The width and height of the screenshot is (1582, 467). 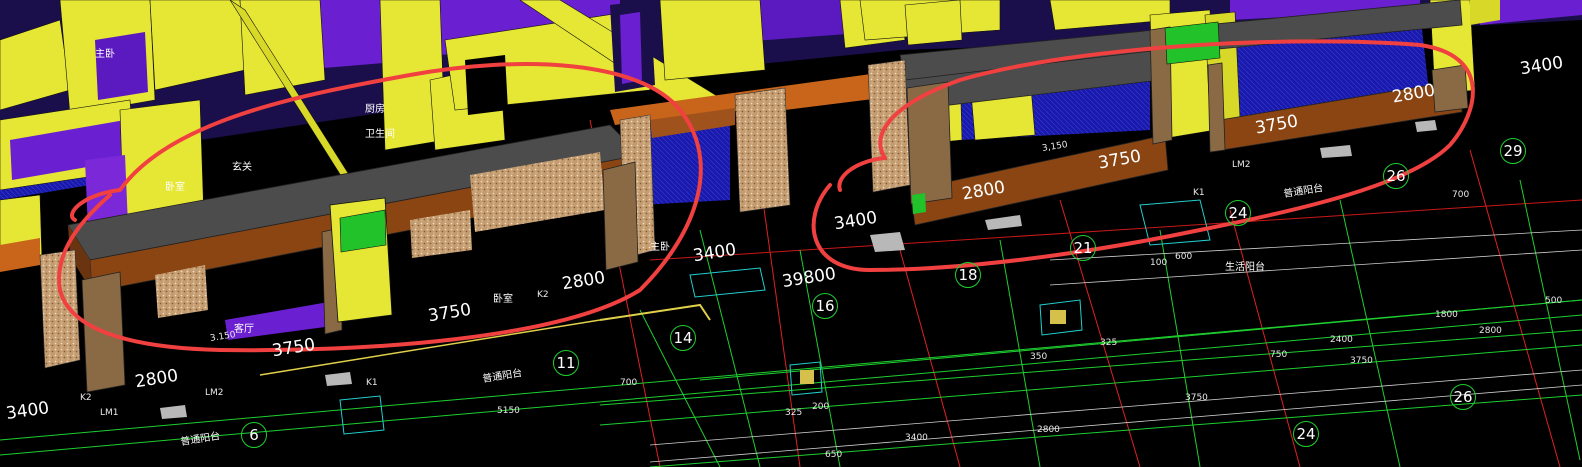 What do you see at coordinates (1446, 315) in the screenshot?
I see `cad-text: 1800` at bounding box center [1446, 315].